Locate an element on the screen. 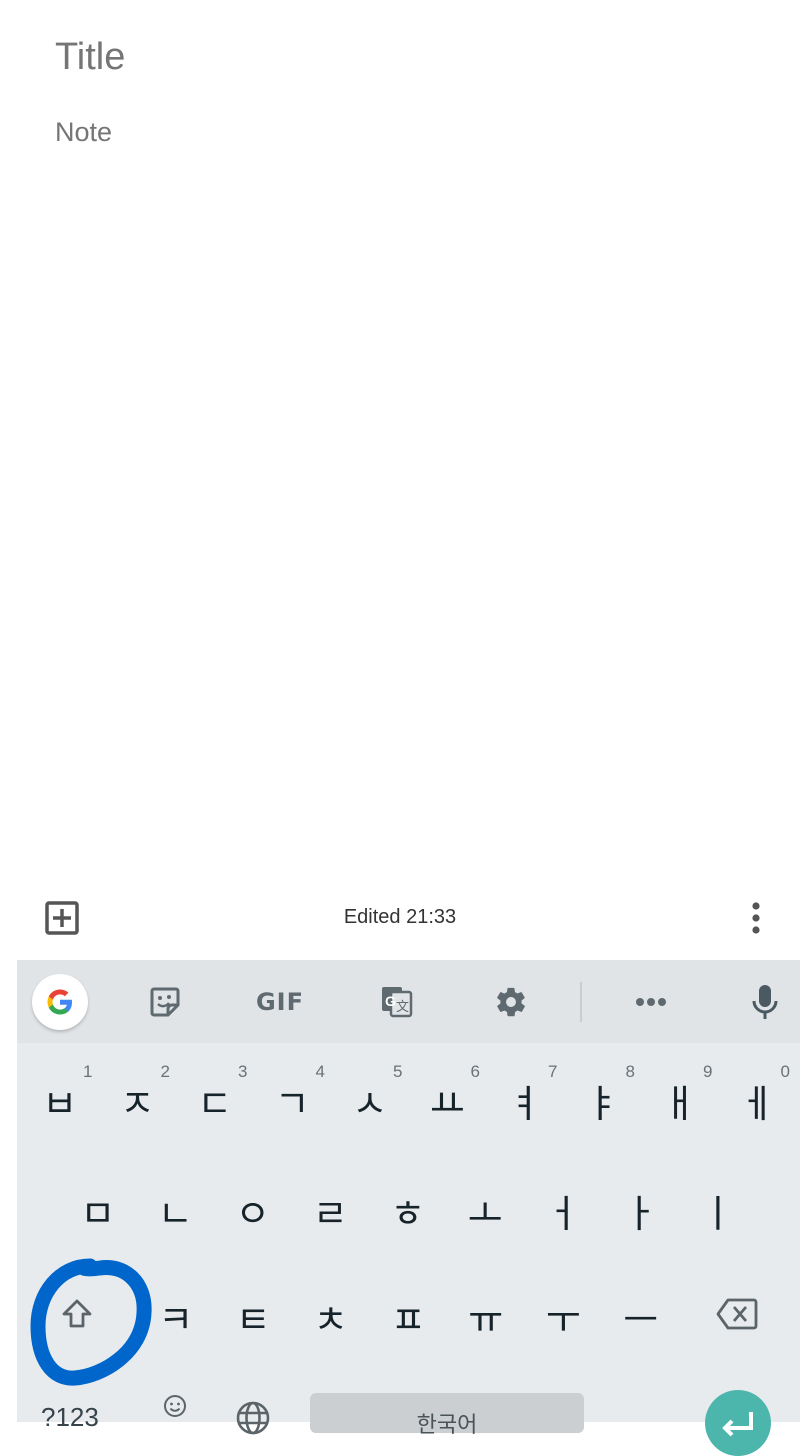 The width and height of the screenshot is (800, 1456). translate-icon: G 文 is located at coordinates (397, 1002).